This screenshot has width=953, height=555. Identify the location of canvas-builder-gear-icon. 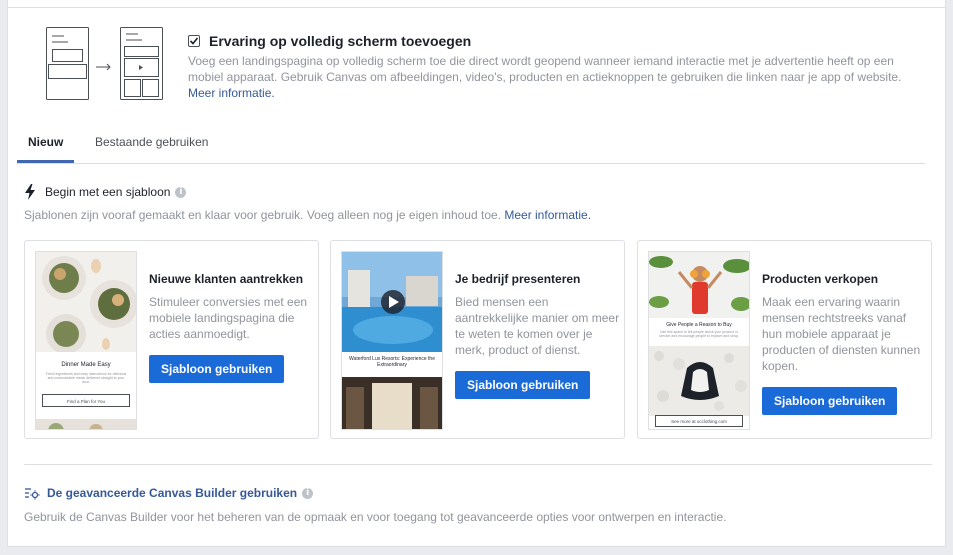
(32, 494).